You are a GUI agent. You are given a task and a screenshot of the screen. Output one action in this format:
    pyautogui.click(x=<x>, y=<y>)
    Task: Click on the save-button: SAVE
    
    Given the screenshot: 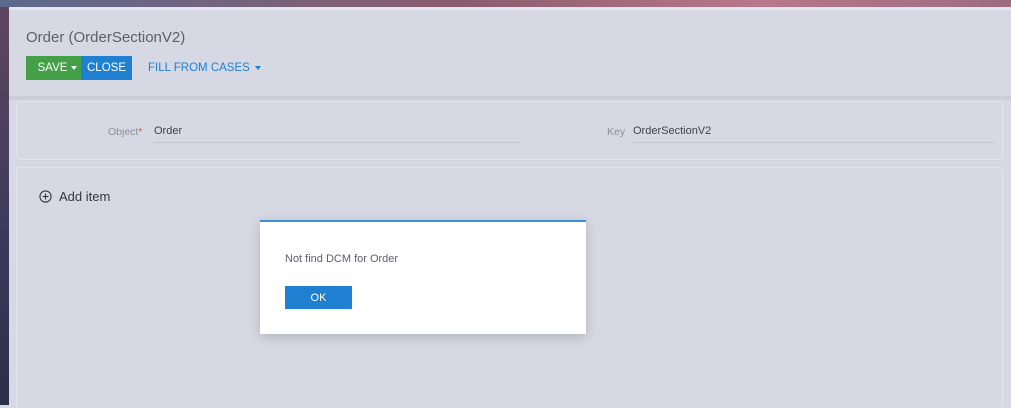 What is the action you would take?
    pyautogui.click(x=57, y=68)
    